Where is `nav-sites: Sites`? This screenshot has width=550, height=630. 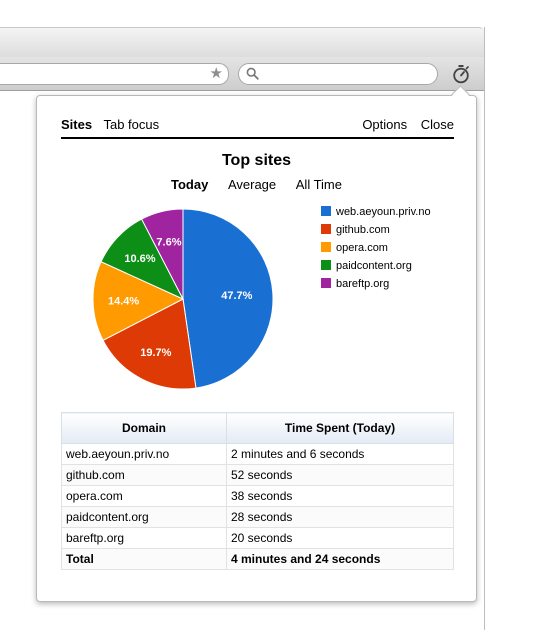
nav-sites: Sites is located at coordinates (76, 124).